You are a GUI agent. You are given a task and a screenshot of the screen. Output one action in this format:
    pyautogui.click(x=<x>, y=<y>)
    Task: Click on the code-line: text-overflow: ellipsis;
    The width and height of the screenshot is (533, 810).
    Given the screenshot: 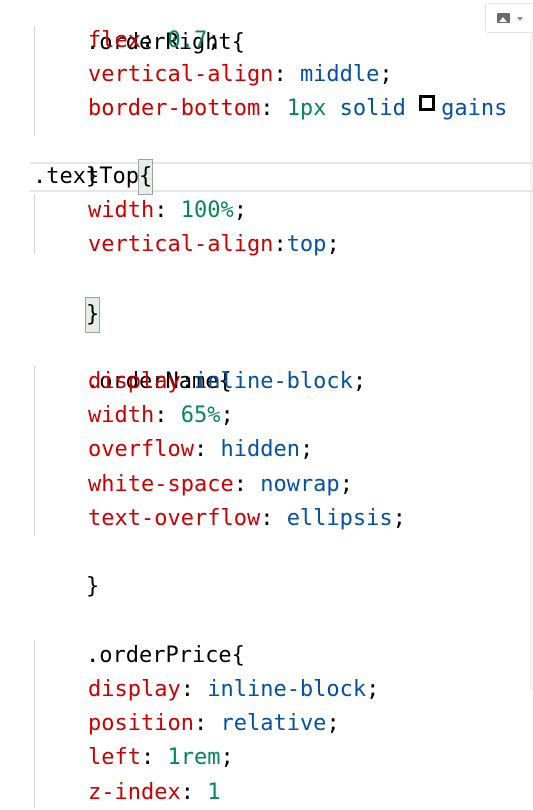 What is the action you would take?
    pyautogui.click(x=247, y=519)
    